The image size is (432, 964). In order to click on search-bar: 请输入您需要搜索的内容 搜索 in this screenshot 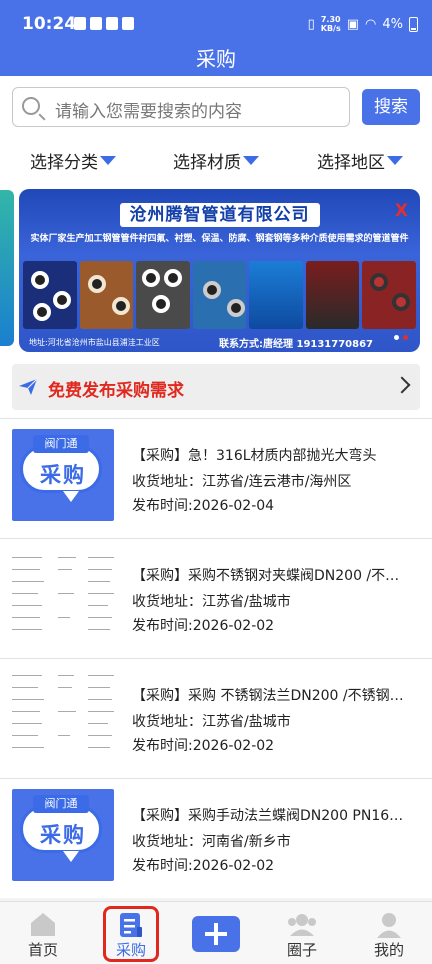, I will do `click(216, 109)`.